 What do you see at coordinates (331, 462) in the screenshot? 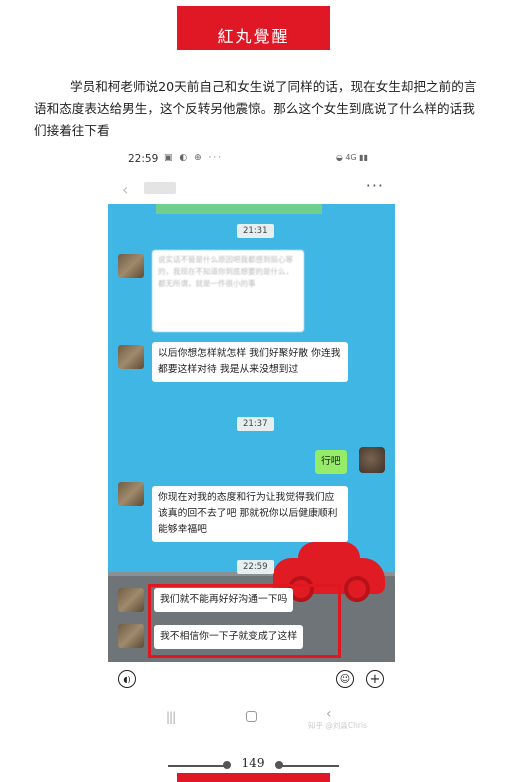
I see `my-message-bubble: 行吧` at bounding box center [331, 462].